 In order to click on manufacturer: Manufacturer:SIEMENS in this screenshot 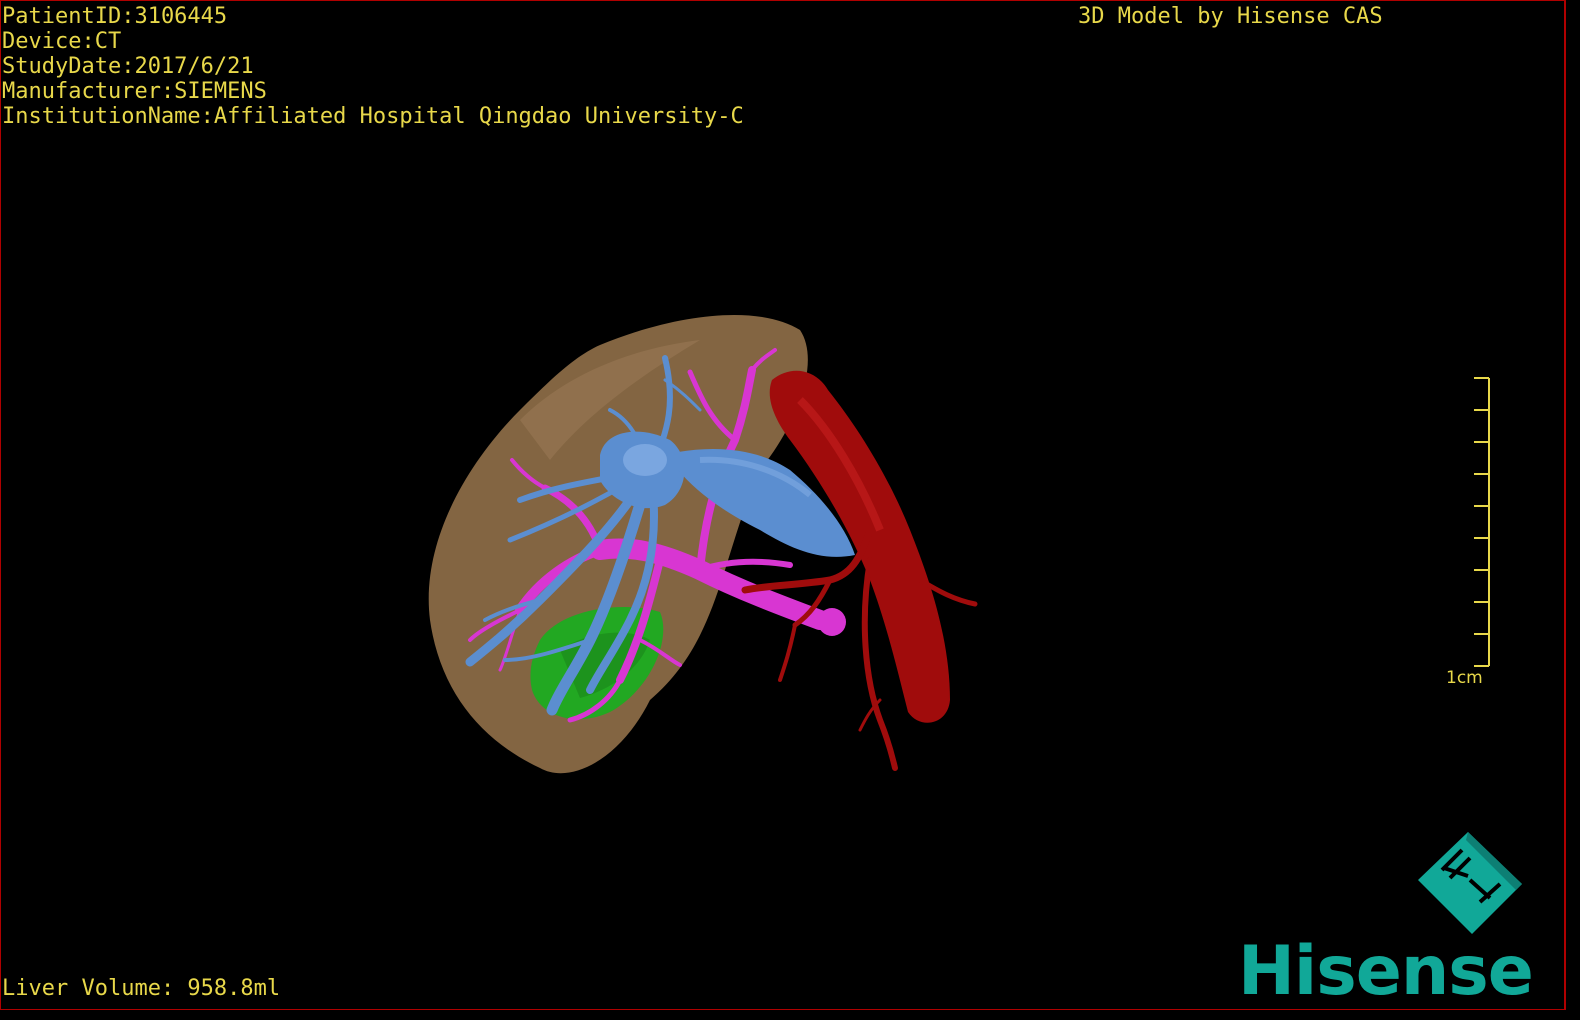, I will do `click(134, 91)`.